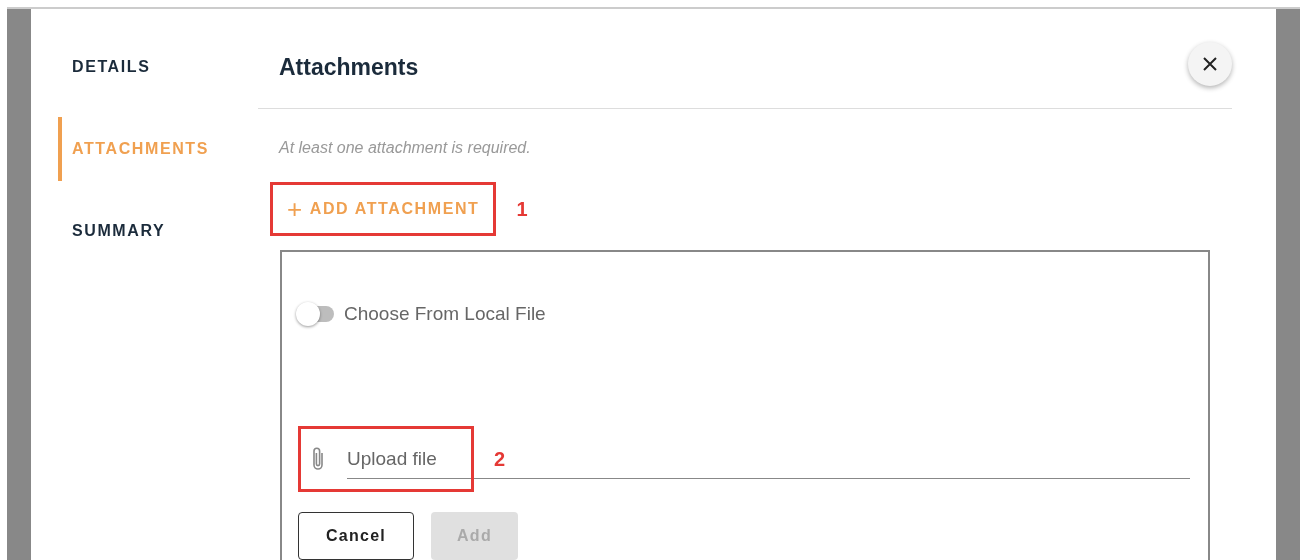  I want to click on paperclip-icon, so click(318, 459).